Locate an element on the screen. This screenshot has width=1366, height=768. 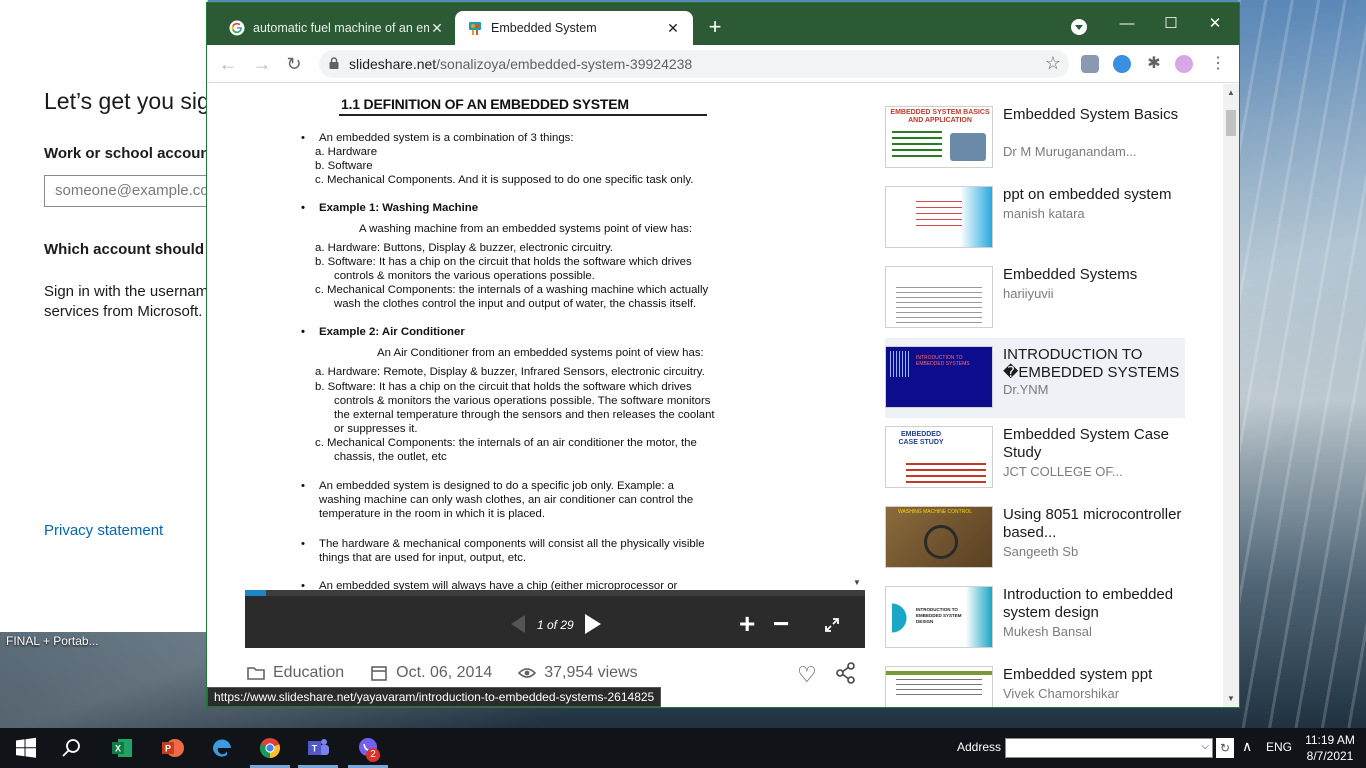
back-icon: ← is located at coordinates (228, 64).